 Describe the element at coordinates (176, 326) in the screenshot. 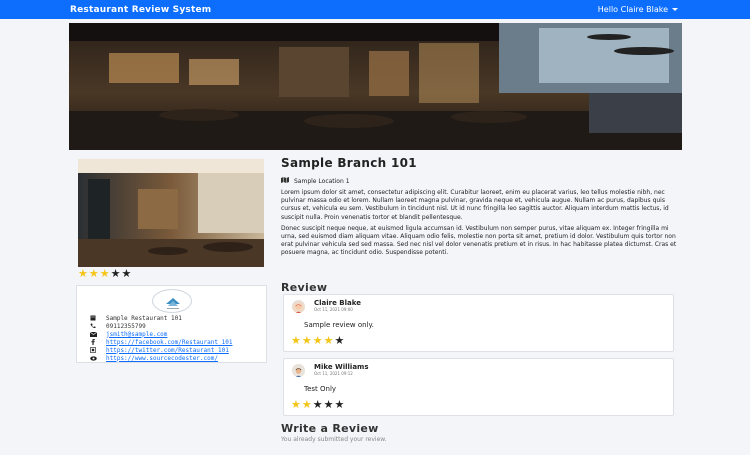

I see `contact-phone-row: 09112355799` at that location.